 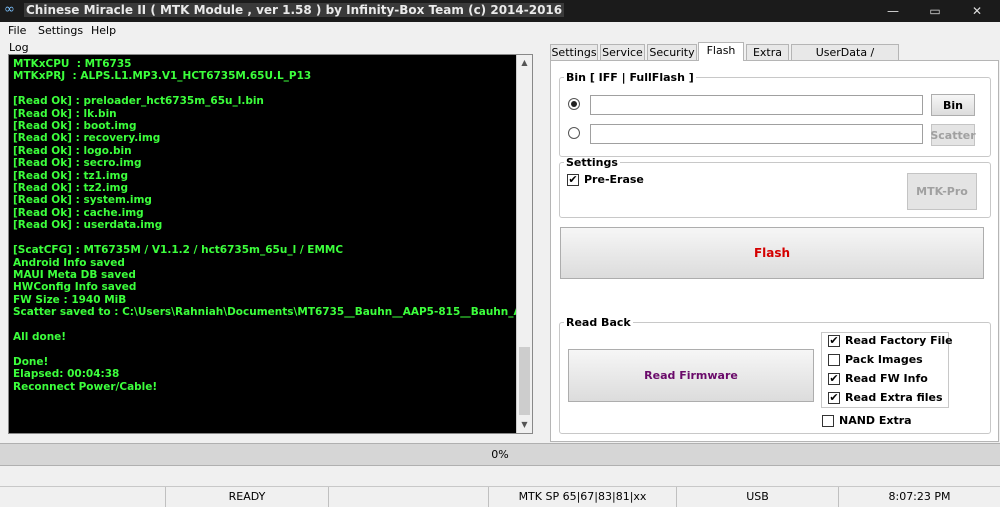 What do you see at coordinates (19, 47) in the screenshot?
I see `log-label: Log` at bounding box center [19, 47].